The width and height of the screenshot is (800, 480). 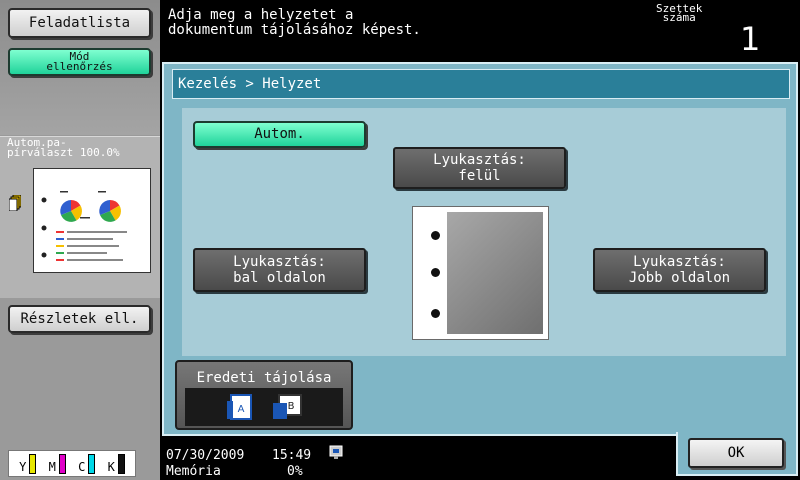 What do you see at coordinates (279, 134) in the screenshot?
I see `auto-button: Autom.` at bounding box center [279, 134].